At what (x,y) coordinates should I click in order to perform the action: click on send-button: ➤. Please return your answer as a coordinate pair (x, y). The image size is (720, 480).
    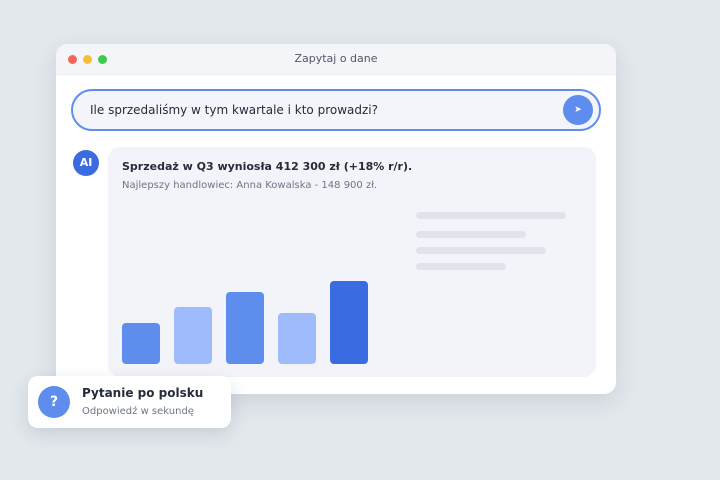
    Looking at the image, I should click on (578, 110).